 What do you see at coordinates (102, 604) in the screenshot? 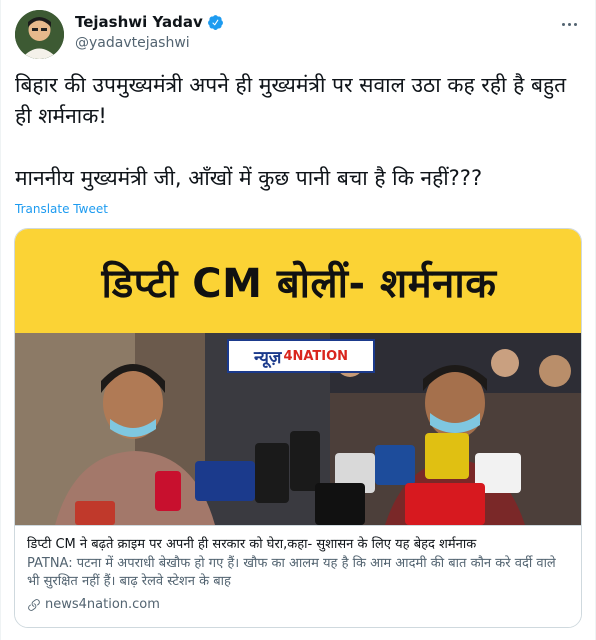
I see `card-domain: news4nation.com` at bounding box center [102, 604].